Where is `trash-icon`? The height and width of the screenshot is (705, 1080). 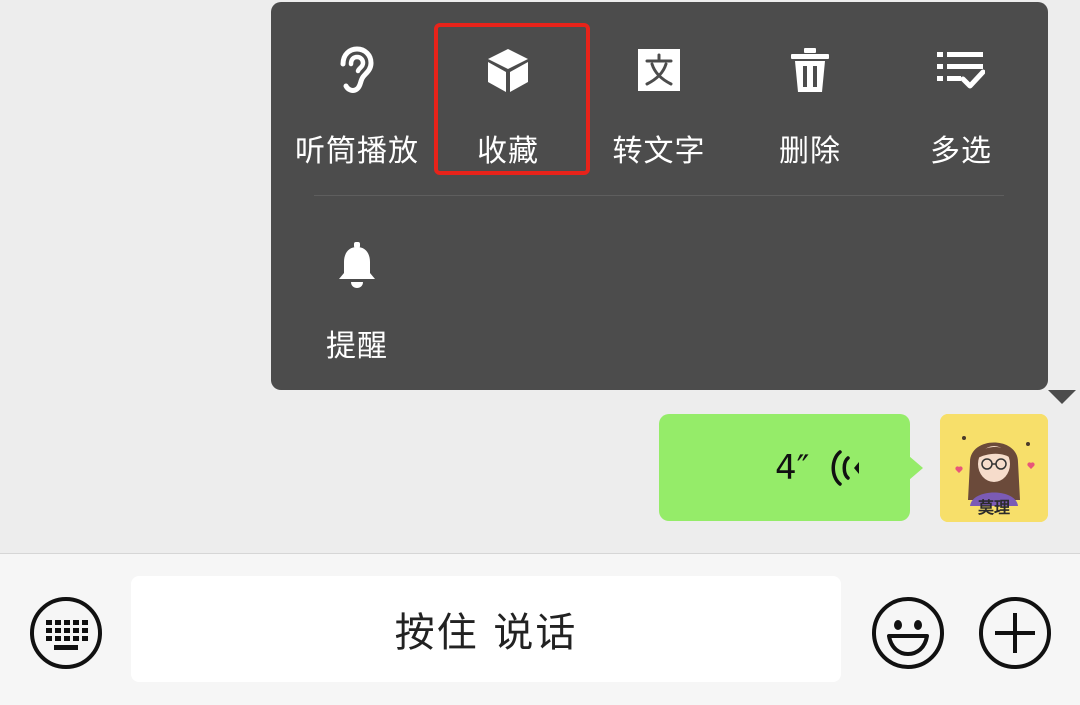 trash-icon is located at coordinates (810, 70).